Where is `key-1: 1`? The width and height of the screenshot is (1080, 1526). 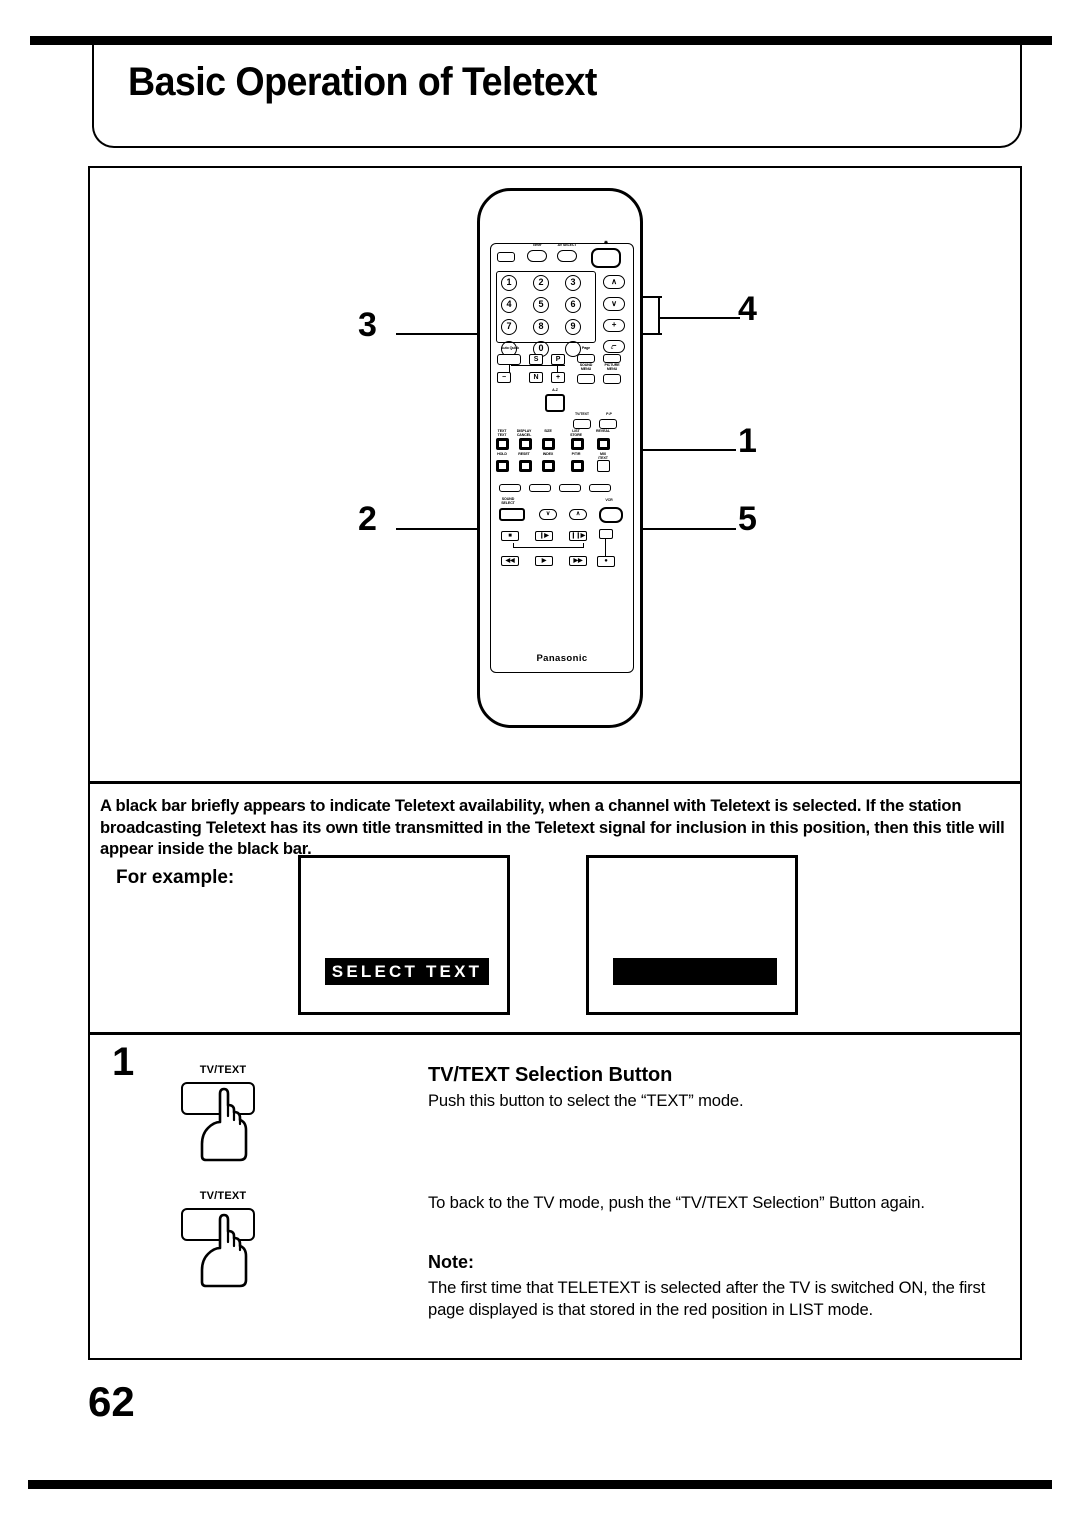
key-1: 1 is located at coordinates (509, 283).